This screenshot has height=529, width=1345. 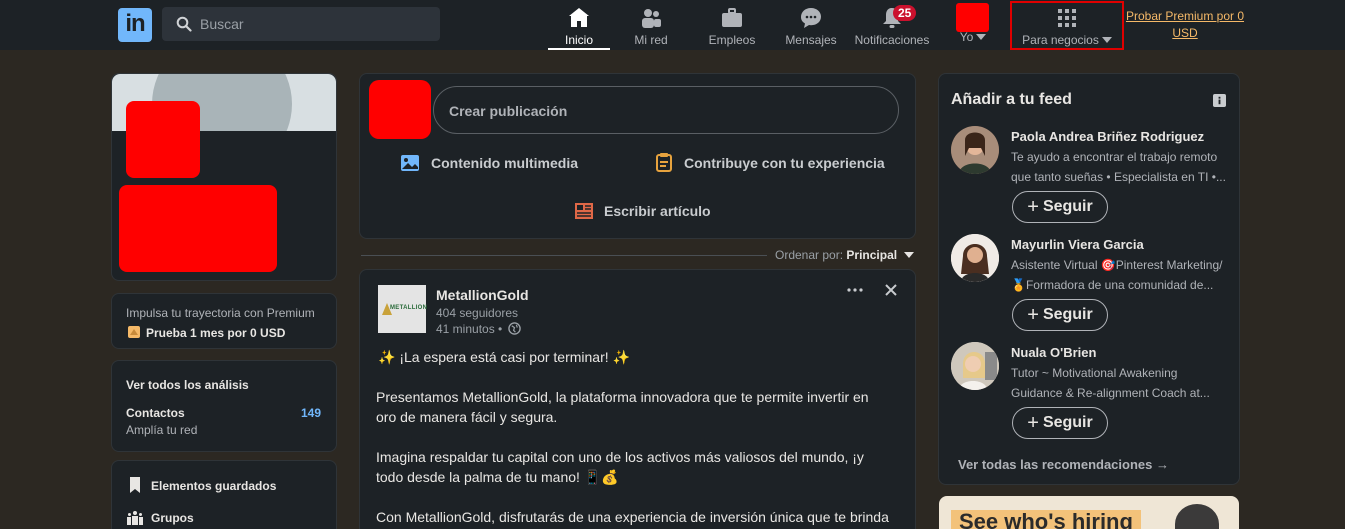 I want to click on globe-icon, so click(x=514, y=328).